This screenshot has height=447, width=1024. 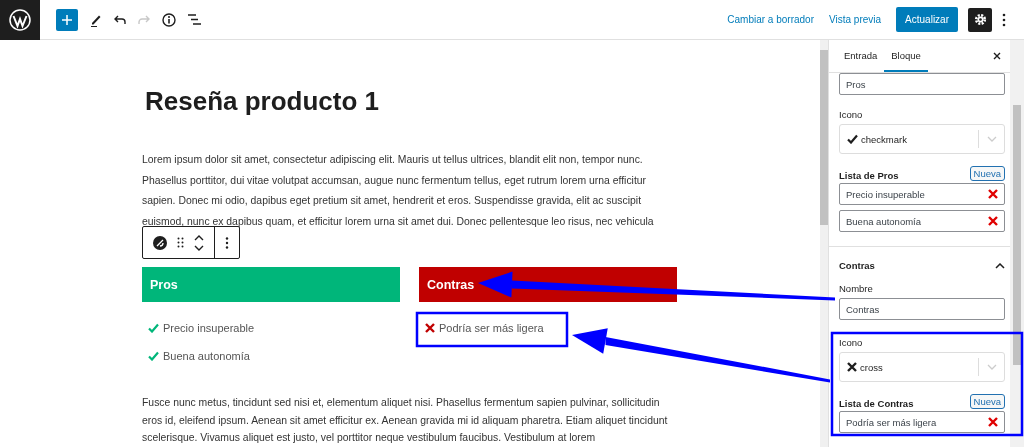 What do you see at coordinates (997, 56) in the screenshot?
I see `close-icon` at bounding box center [997, 56].